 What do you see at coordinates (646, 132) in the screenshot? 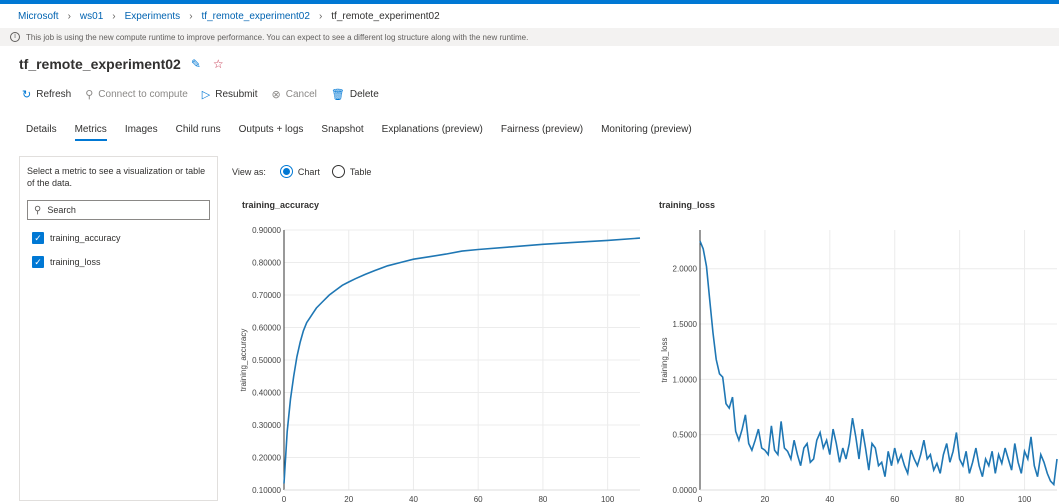
I see `tab-monitoring: Monitoring (preview)` at bounding box center [646, 132].